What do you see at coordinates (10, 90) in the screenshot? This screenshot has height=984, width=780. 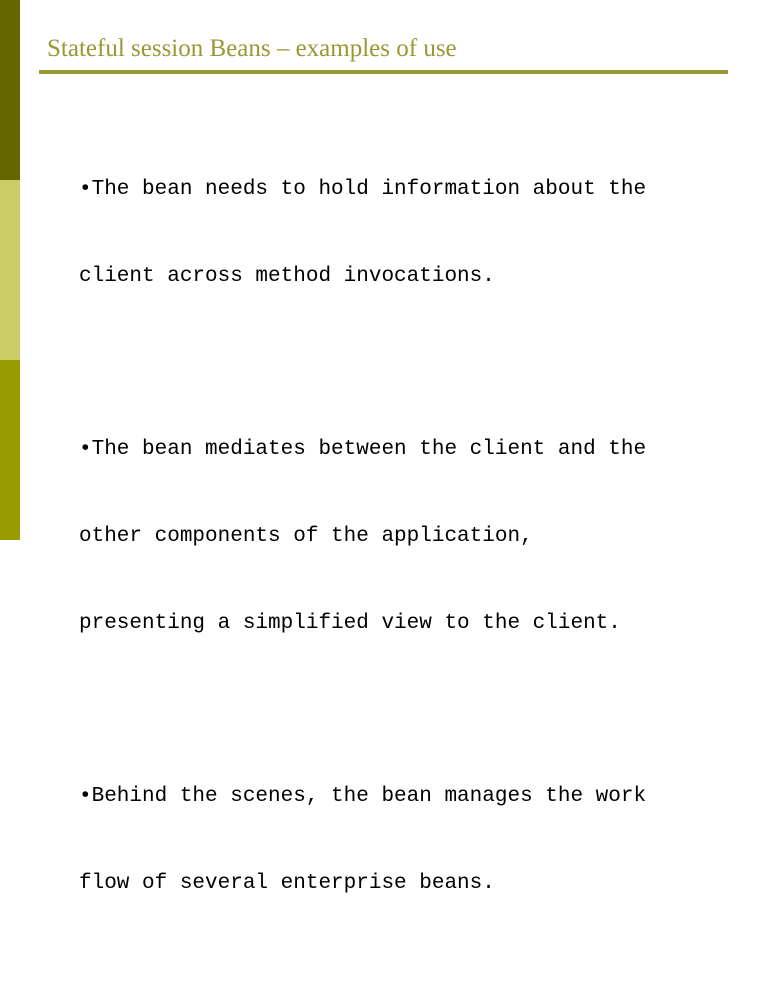 I see `sidebar-segment-top` at bounding box center [10, 90].